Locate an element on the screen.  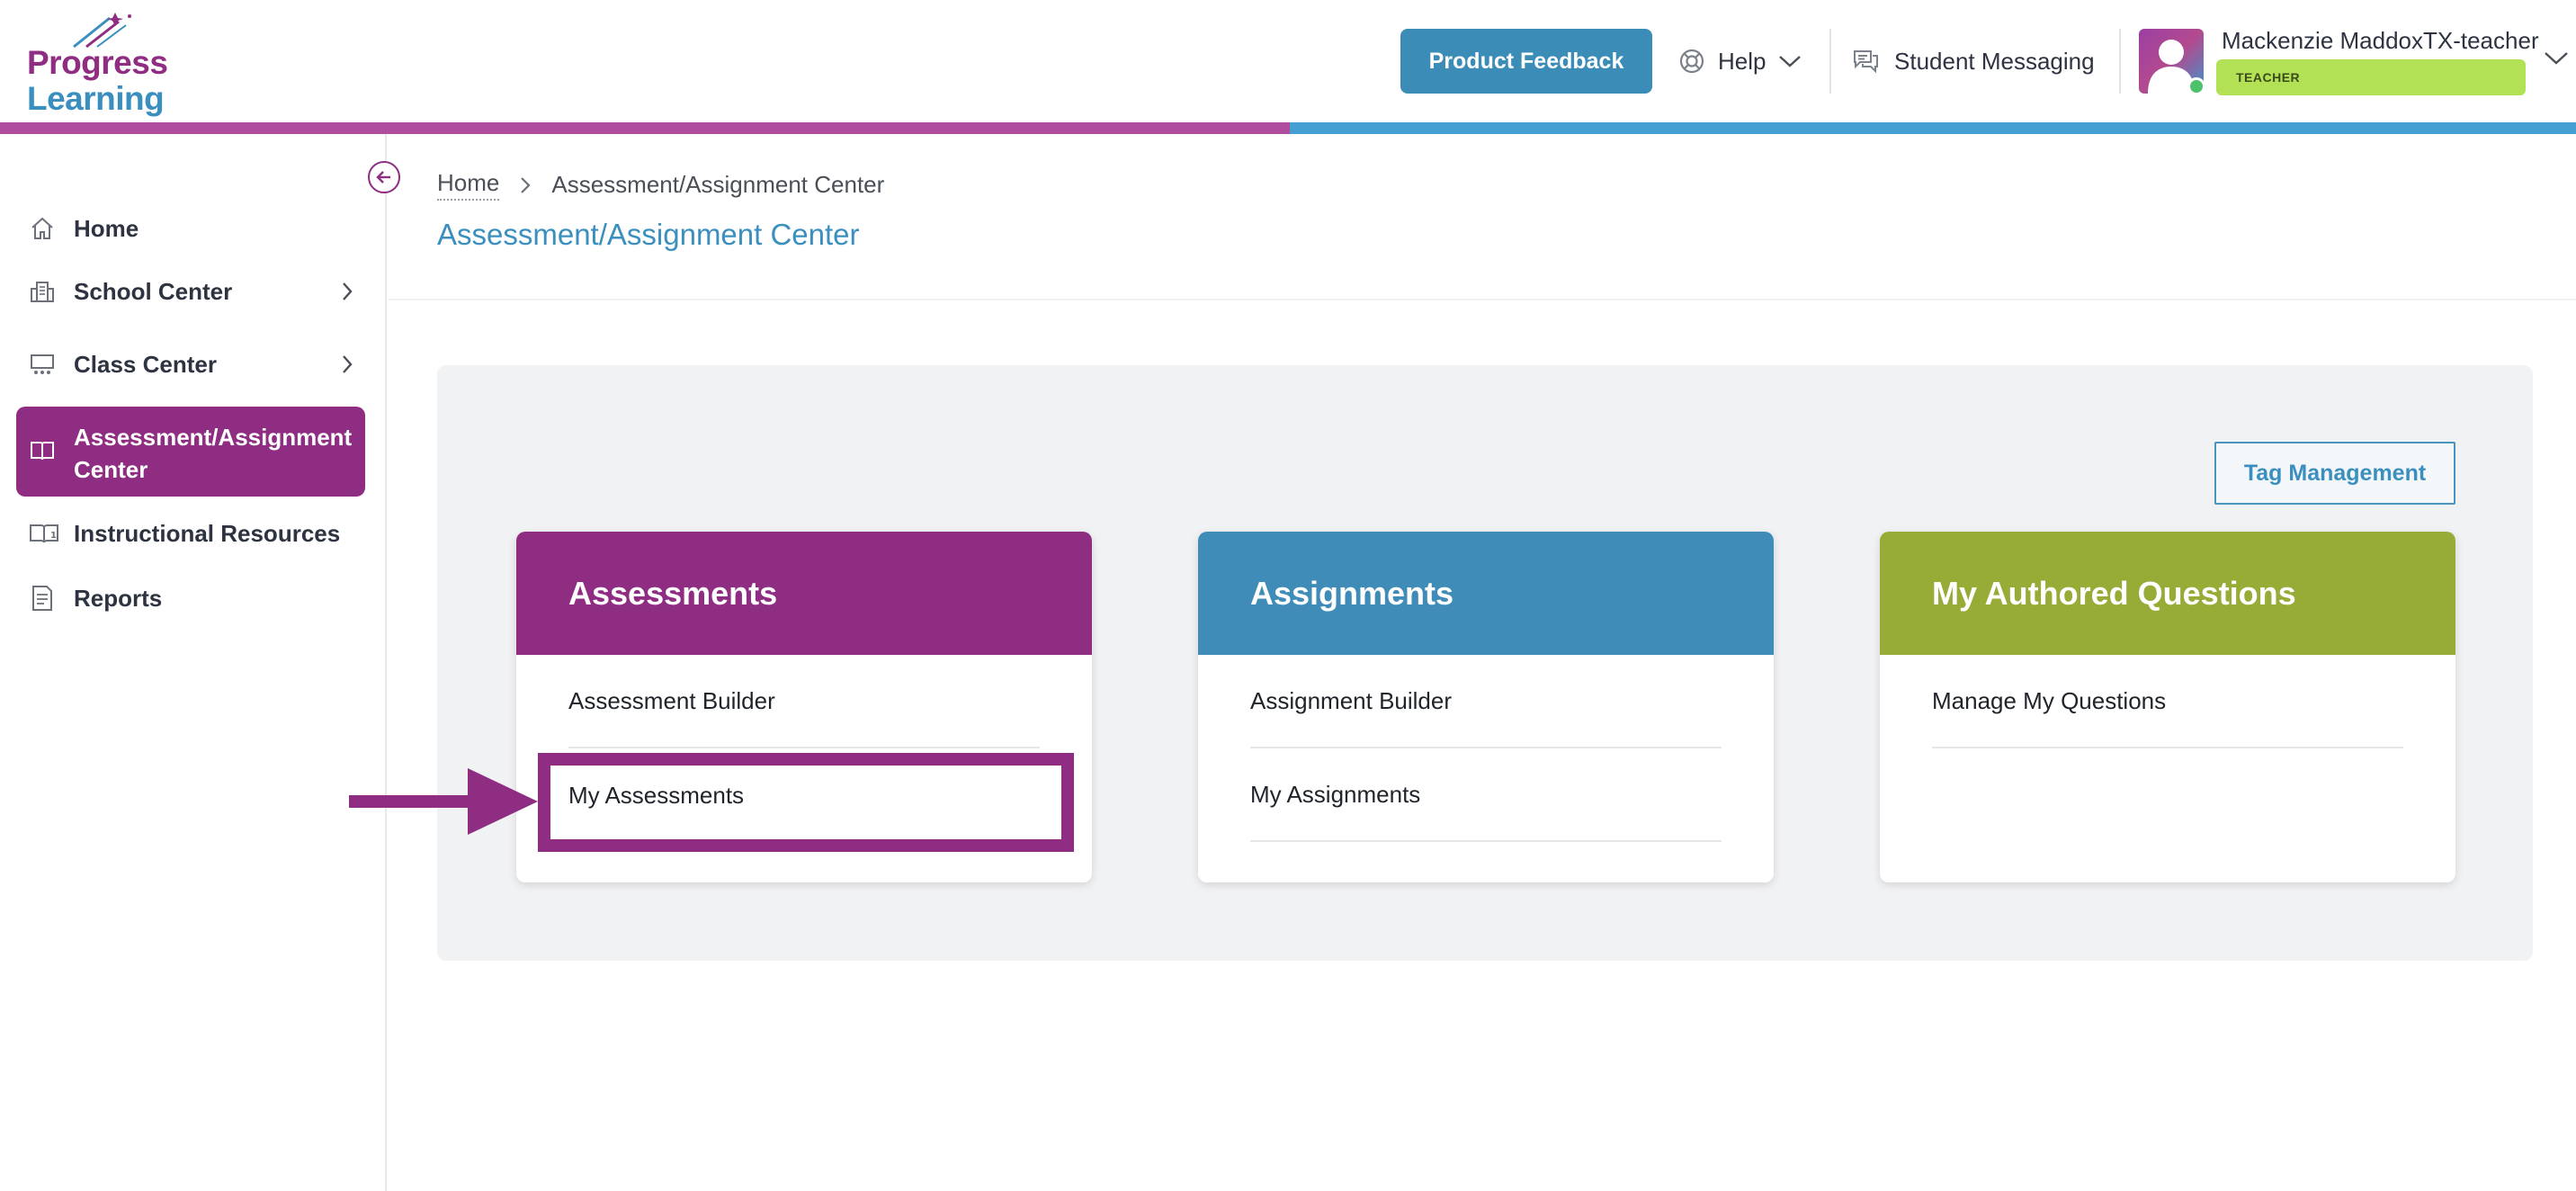
lifebuoy-icon is located at coordinates (1691, 62).